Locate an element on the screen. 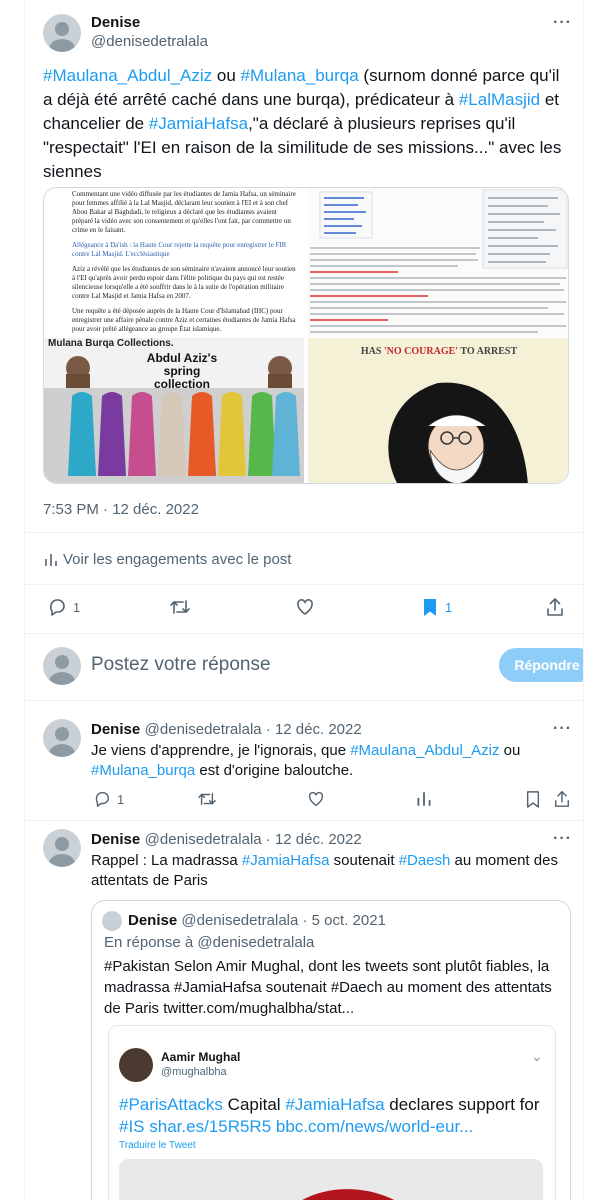  embedded-link-preview is located at coordinates (331, 1179).